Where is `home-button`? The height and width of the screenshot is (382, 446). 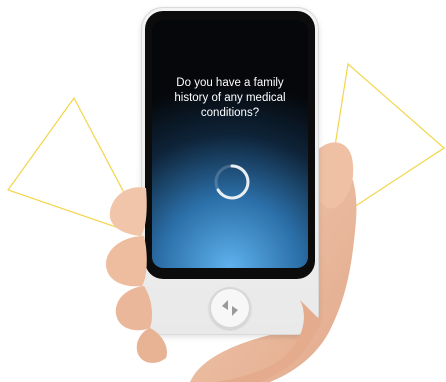
home-button is located at coordinates (230, 308).